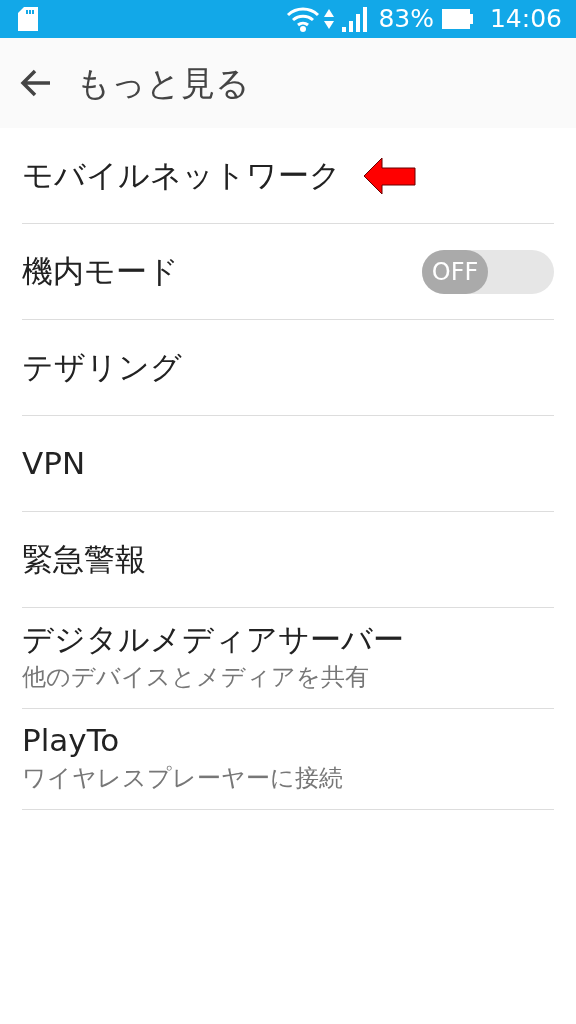 The height and width of the screenshot is (1024, 576). What do you see at coordinates (183, 778) in the screenshot?
I see `setting-summary: ワイヤレスプレーヤーに接続` at bounding box center [183, 778].